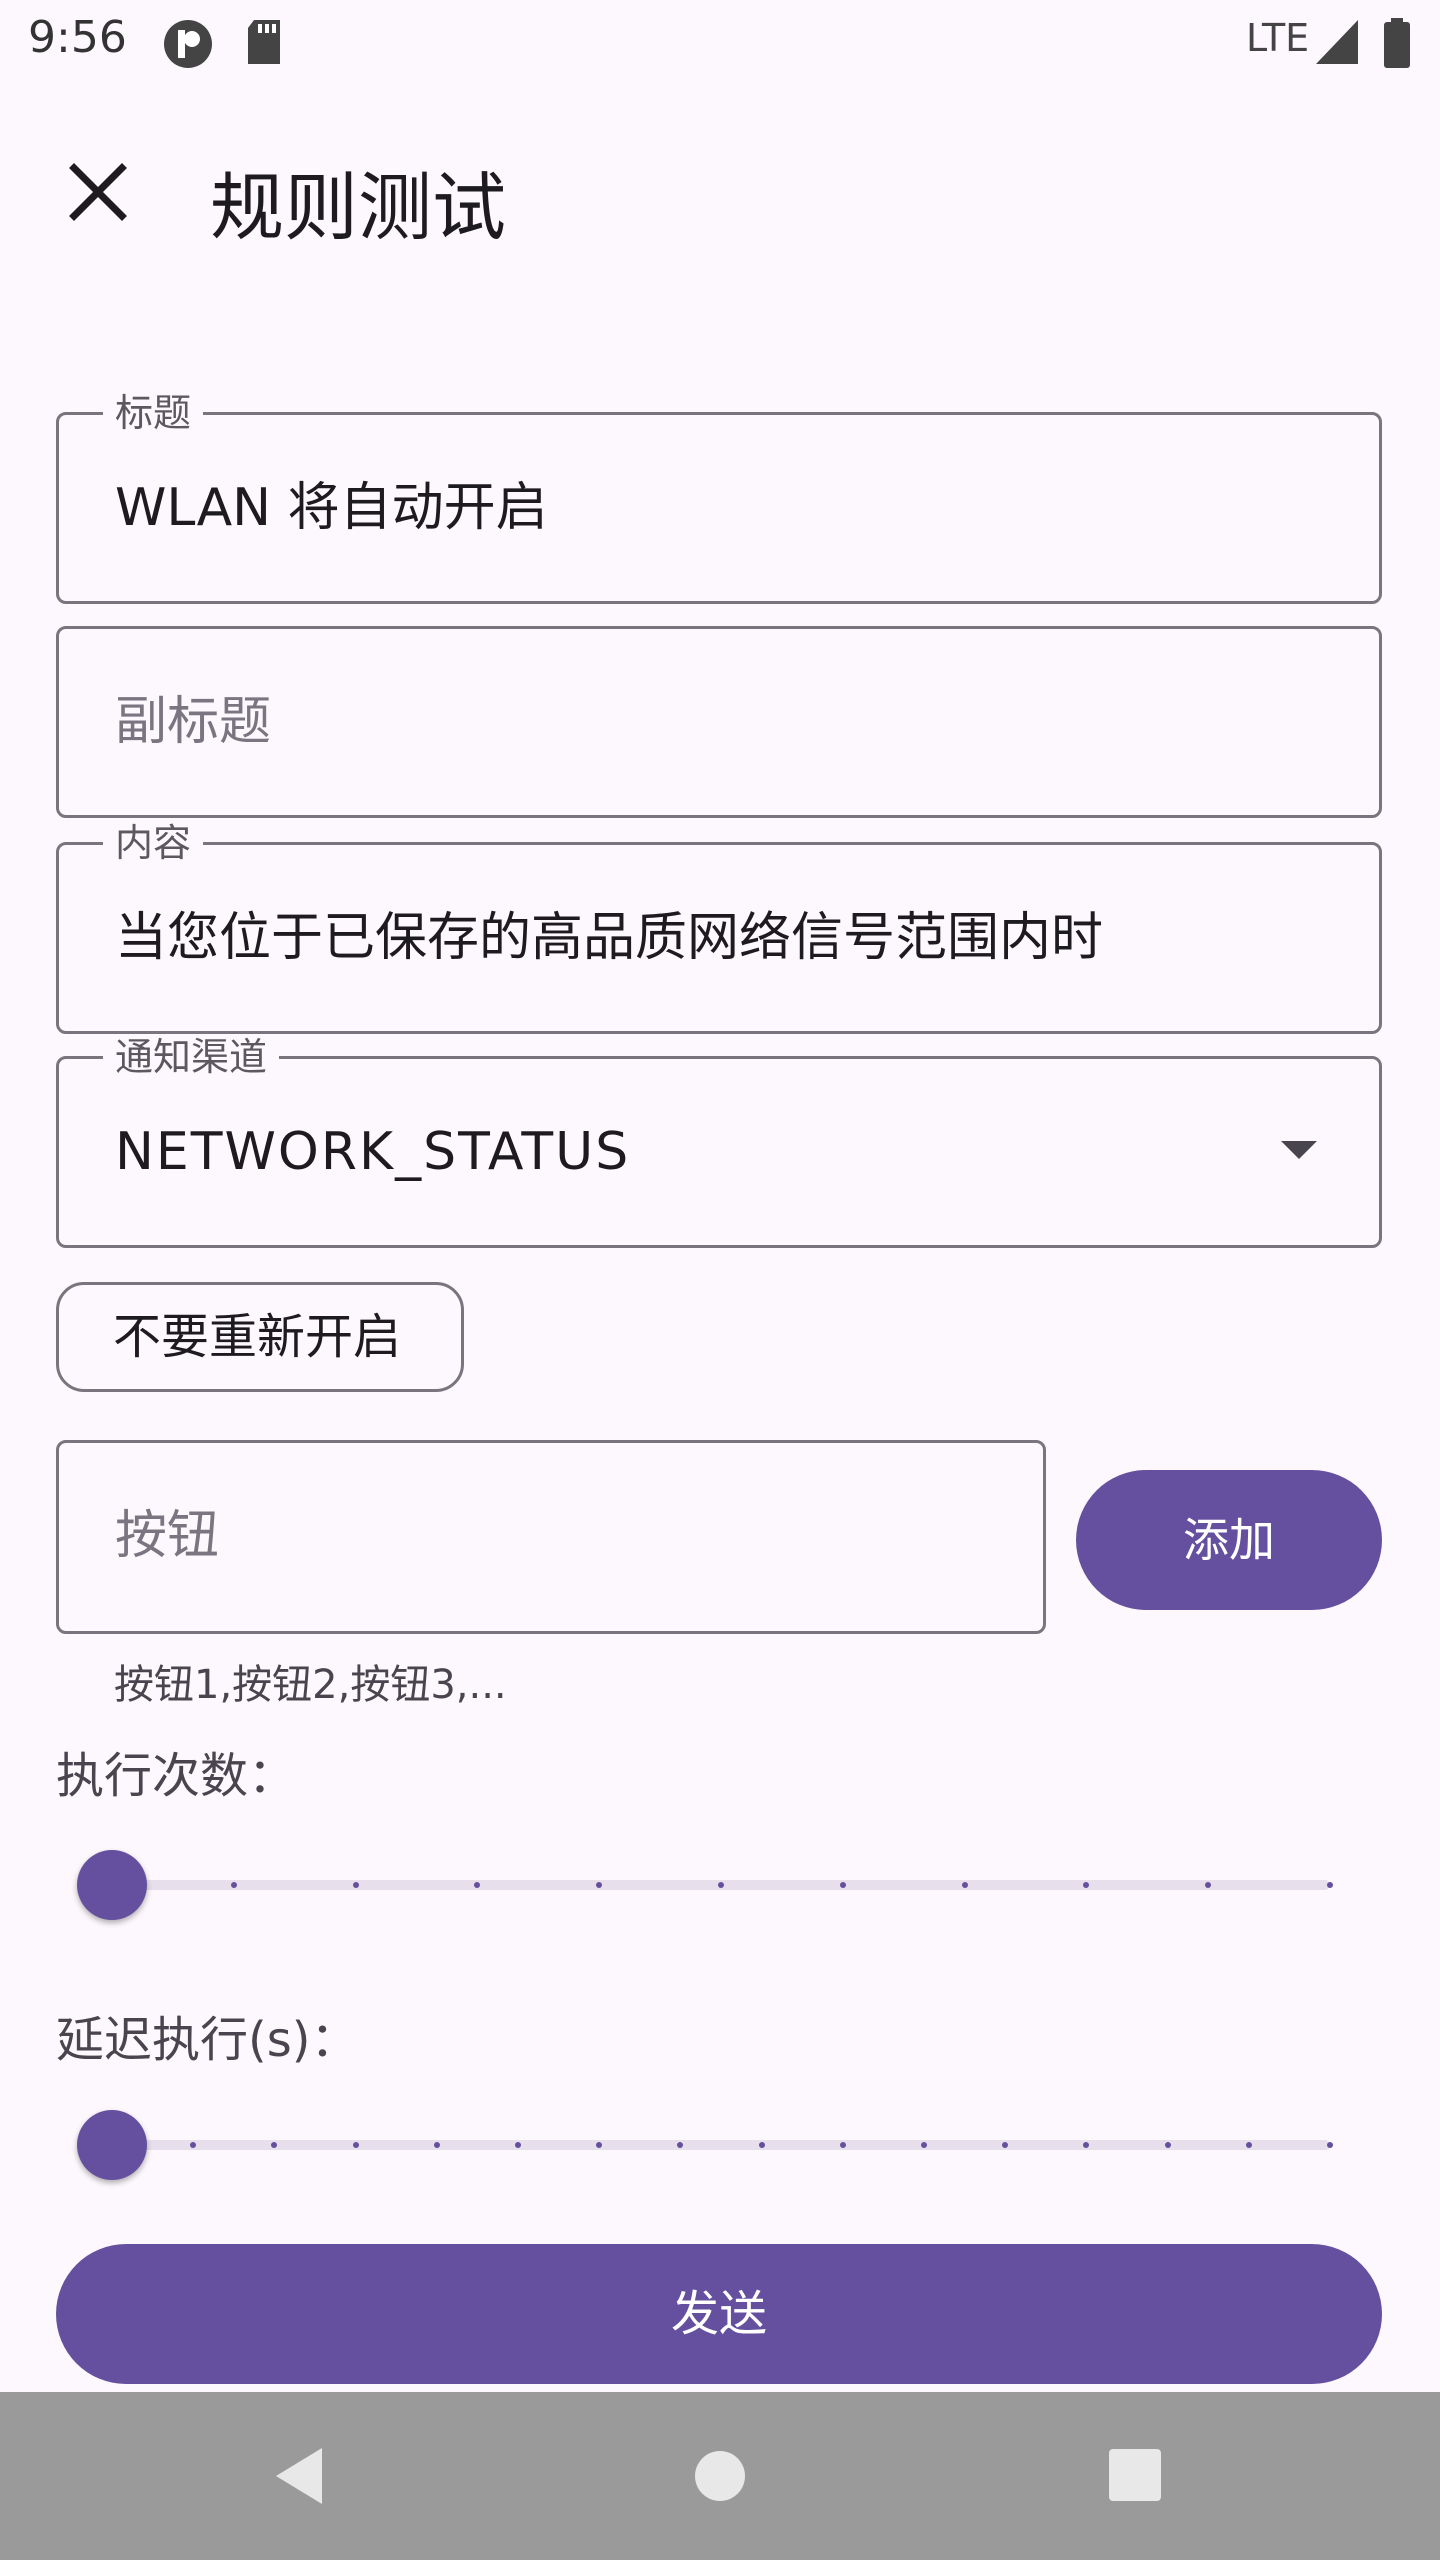 The width and height of the screenshot is (1440, 2560). I want to click on close-button, so click(98, 192).